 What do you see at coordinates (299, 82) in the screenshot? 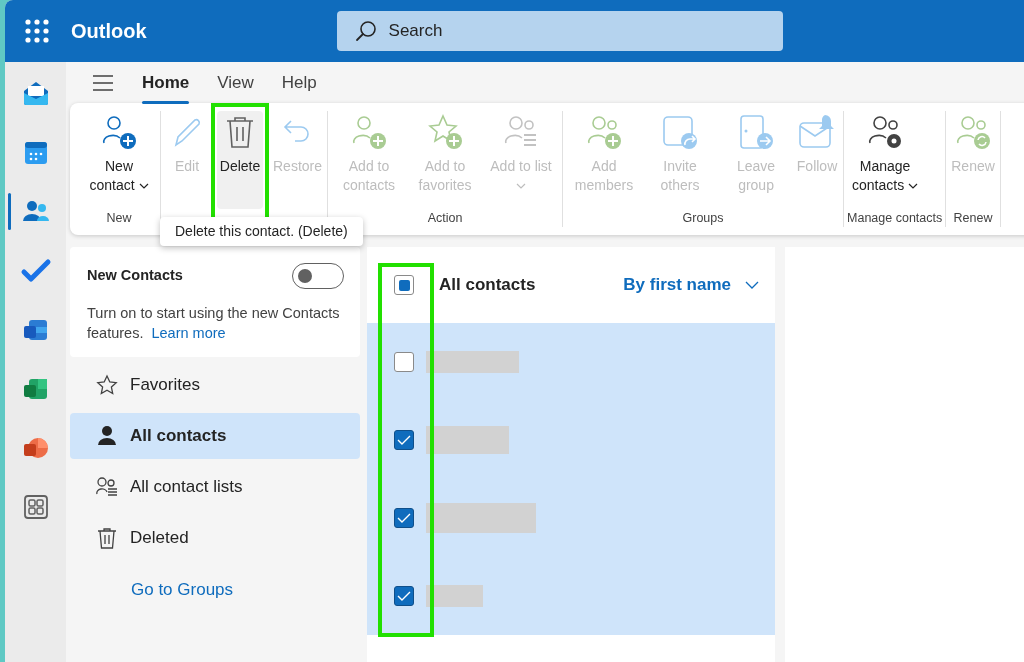
I see `tab: Help` at bounding box center [299, 82].